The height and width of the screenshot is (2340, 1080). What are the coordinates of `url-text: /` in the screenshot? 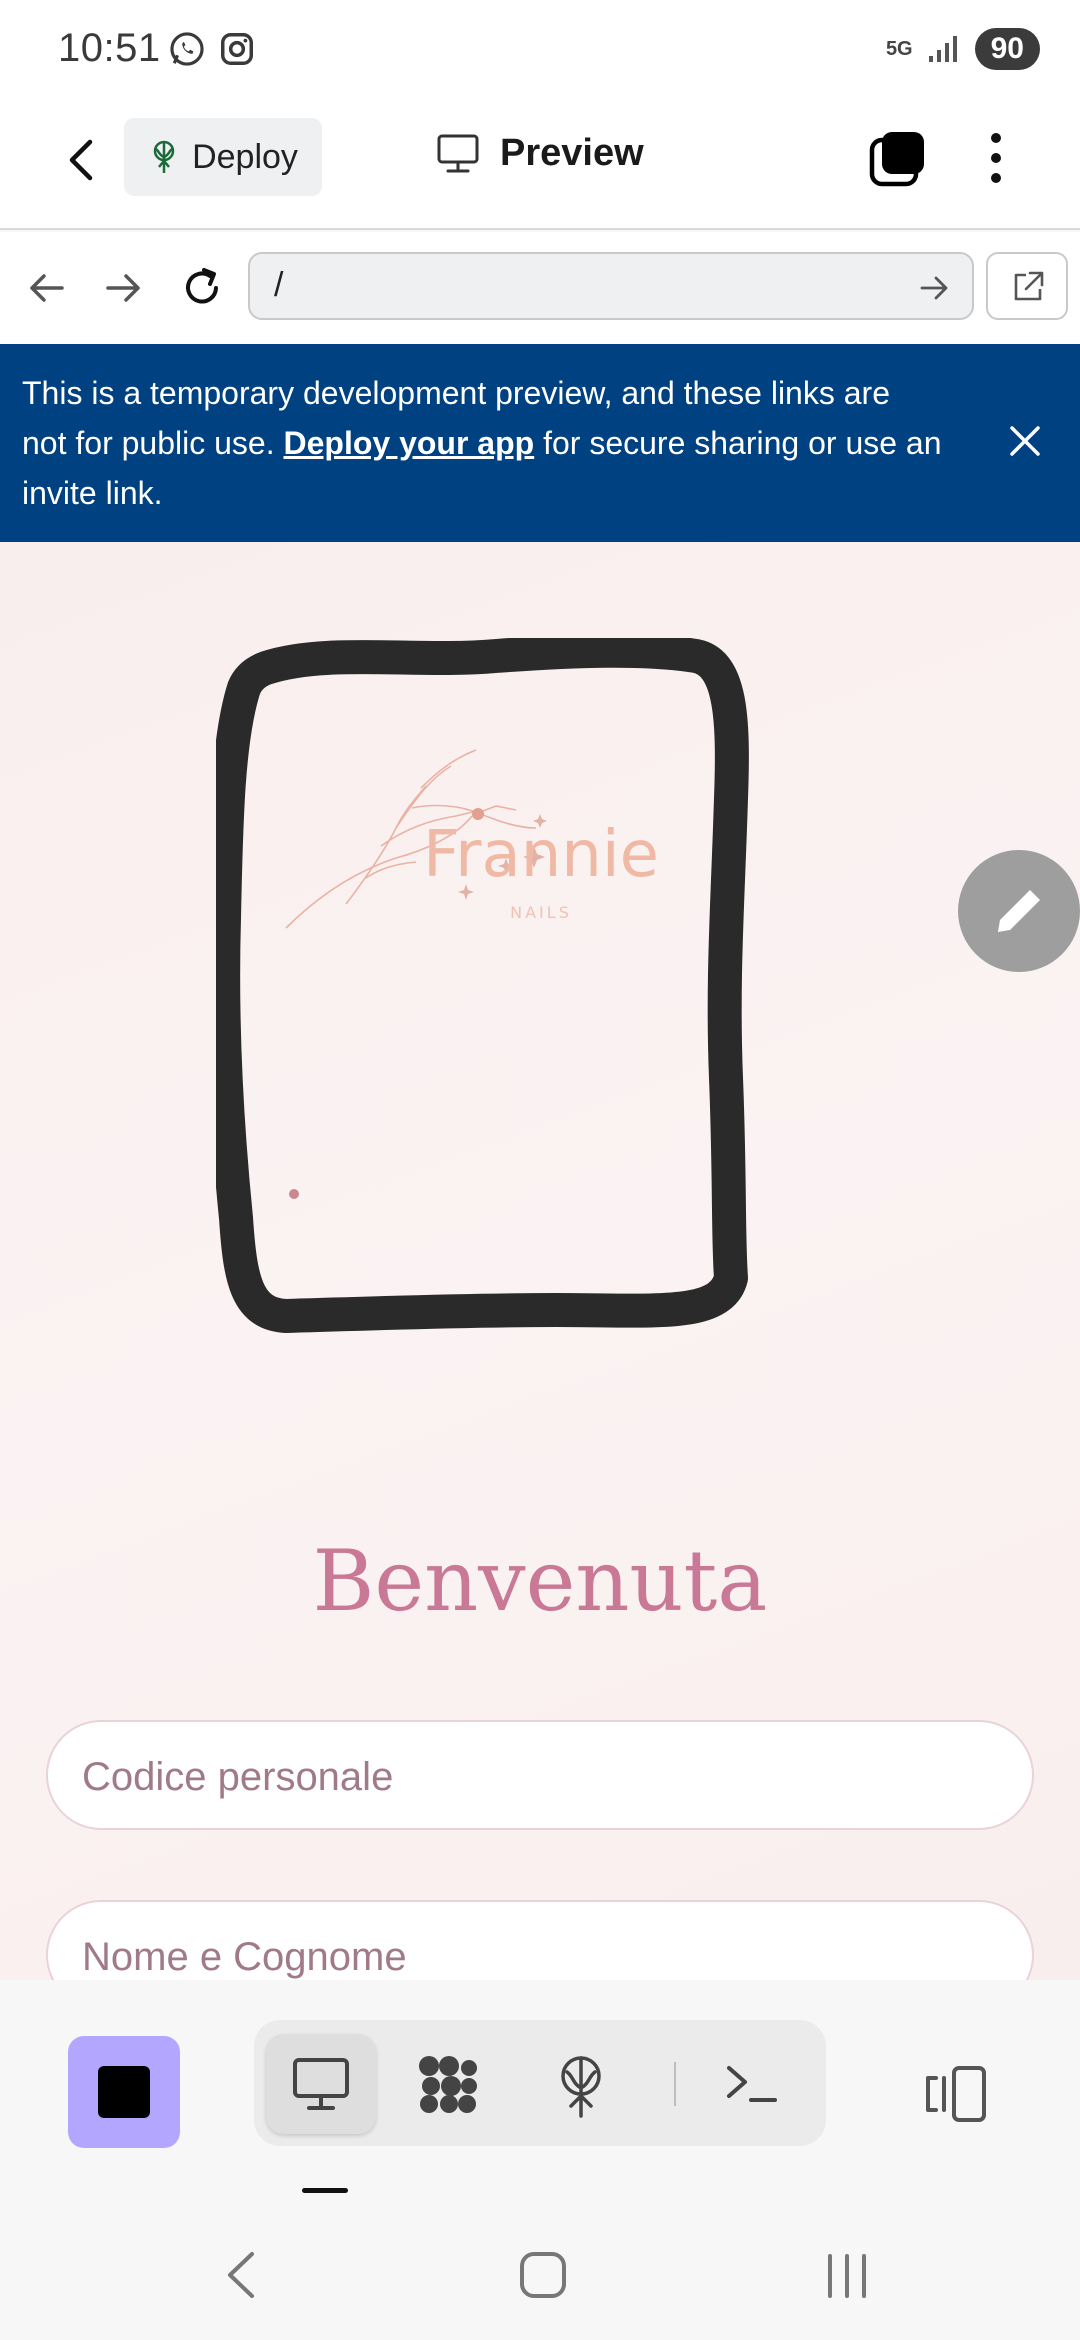 It's located at (279, 285).